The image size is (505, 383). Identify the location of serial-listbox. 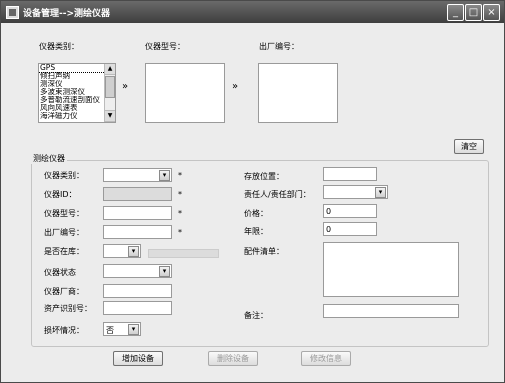
(298, 93).